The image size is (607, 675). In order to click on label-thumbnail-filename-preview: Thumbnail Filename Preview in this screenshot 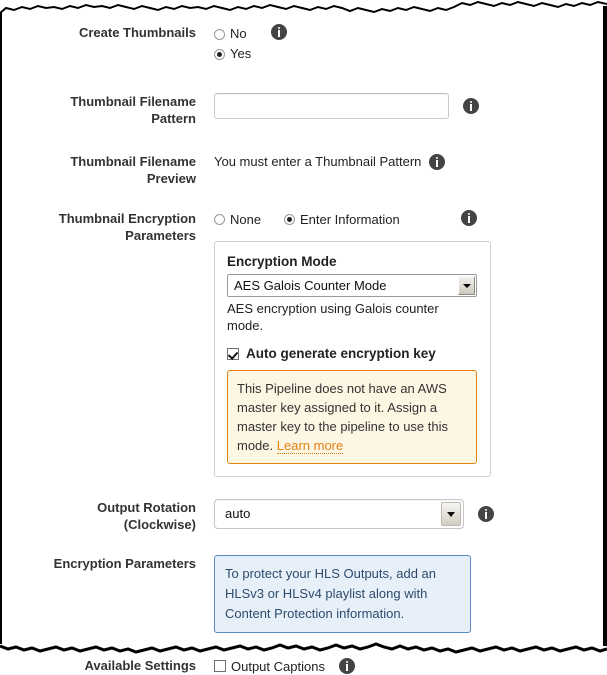, I will do `click(98, 170)`.